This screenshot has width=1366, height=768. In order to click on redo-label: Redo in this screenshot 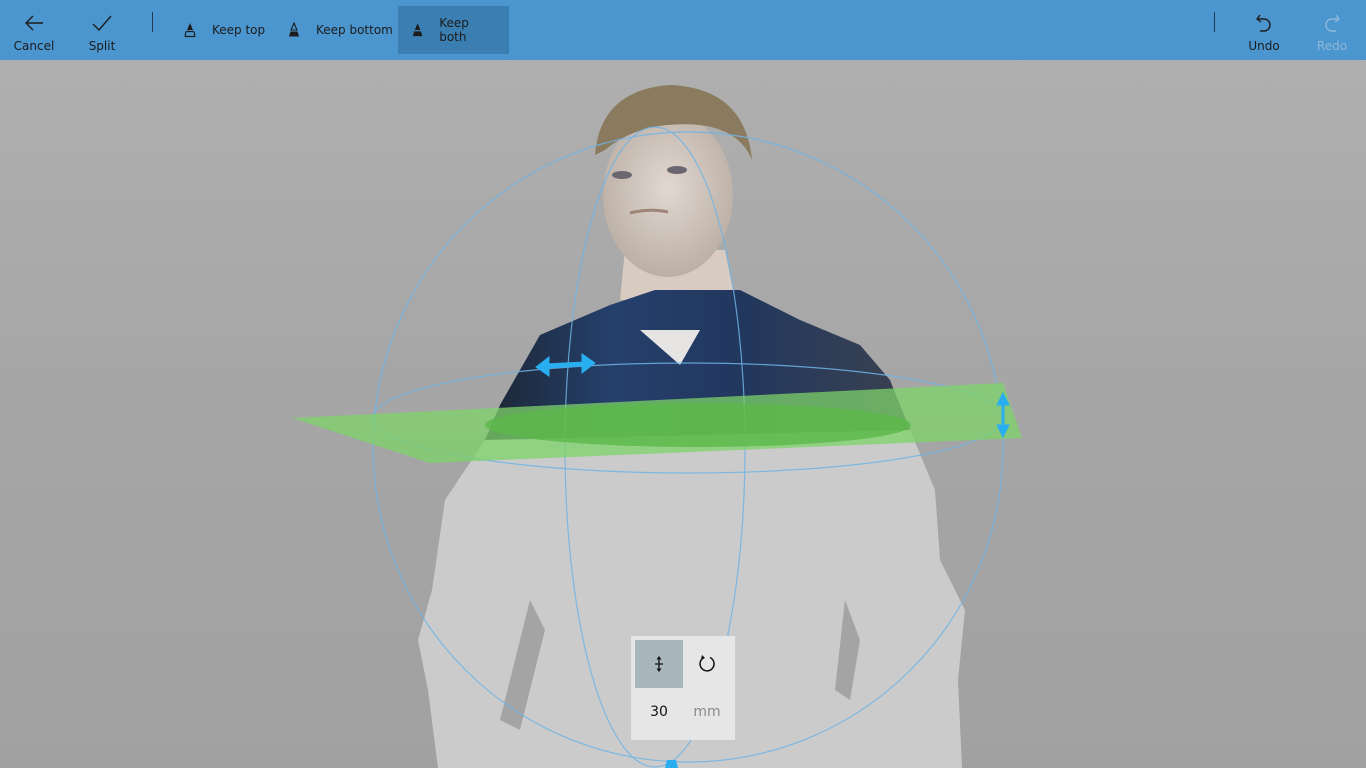, I will do `click(1332, 46)`.